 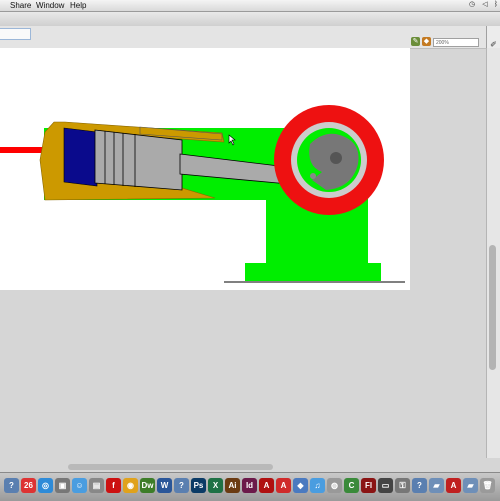 I want to click on piston-head, so click(x=138, y=160).